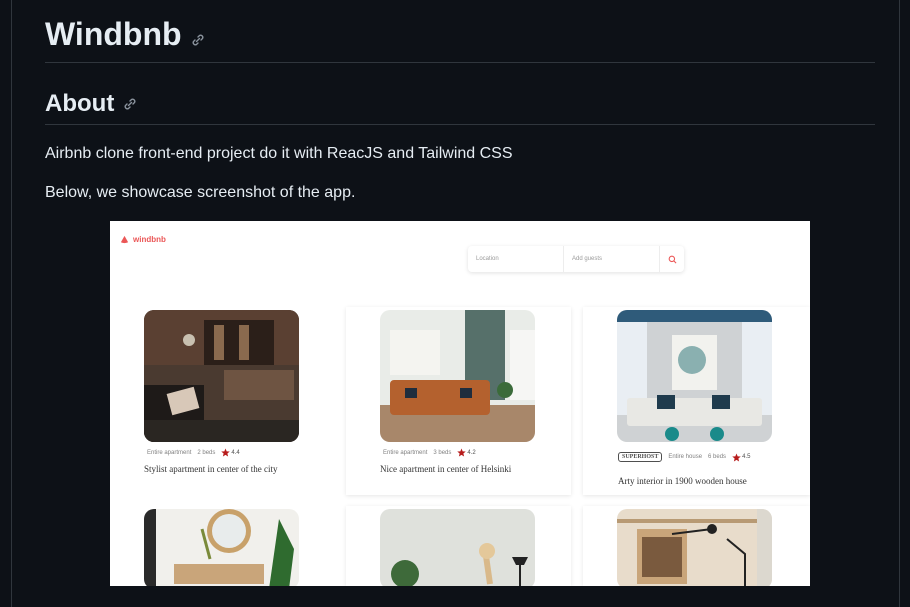 The width and height of the screenshot is (910, 607). I want to click on stay-type: Entire house, so click(685, 457).